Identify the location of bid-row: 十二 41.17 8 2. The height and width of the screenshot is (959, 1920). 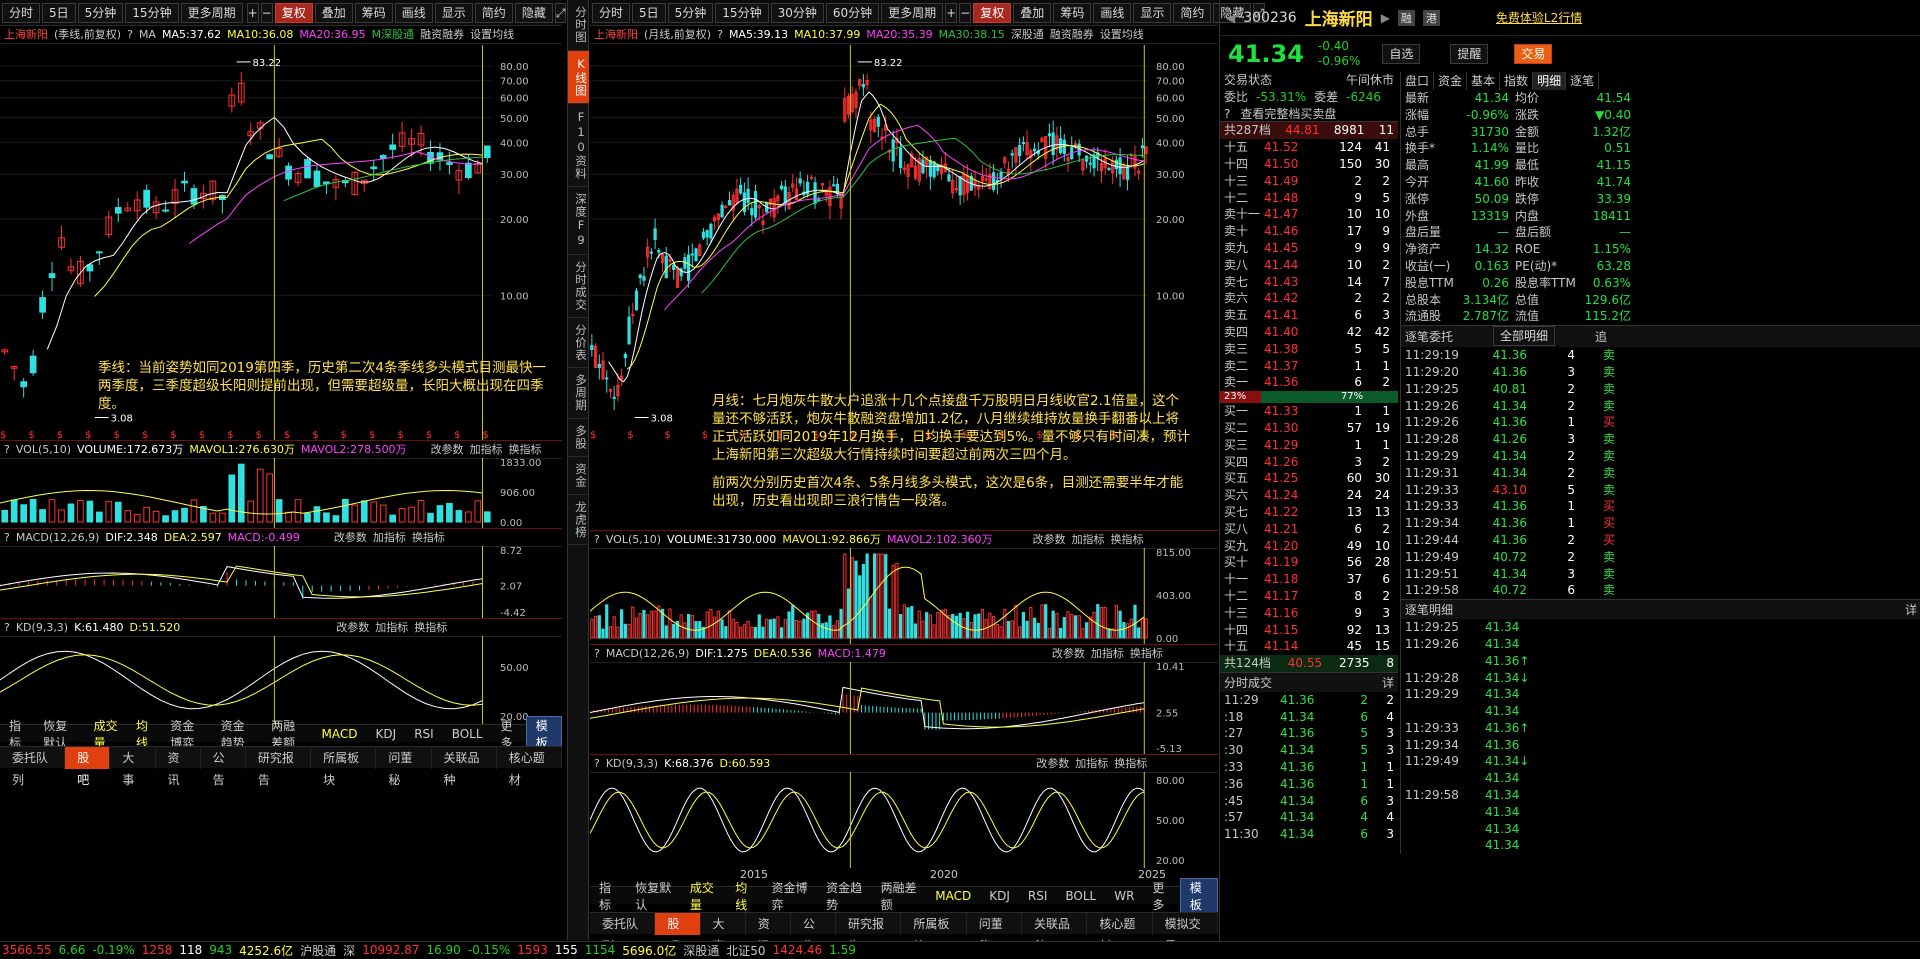
(1309, 596).